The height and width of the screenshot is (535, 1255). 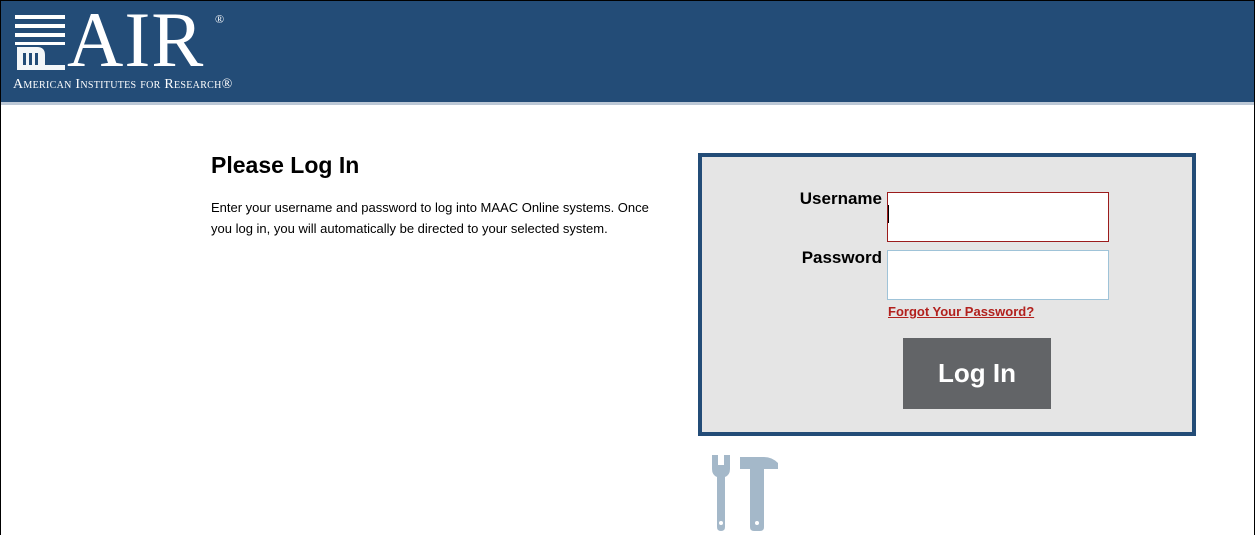 I want to click on pillar-building-icon, so click(x=40, y=42).